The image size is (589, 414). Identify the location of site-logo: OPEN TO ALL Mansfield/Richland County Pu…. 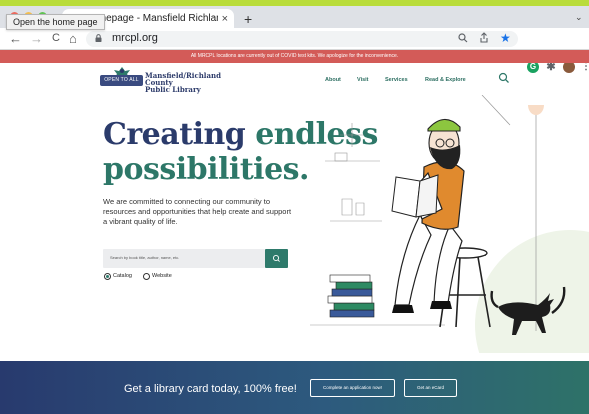
(170, 79).